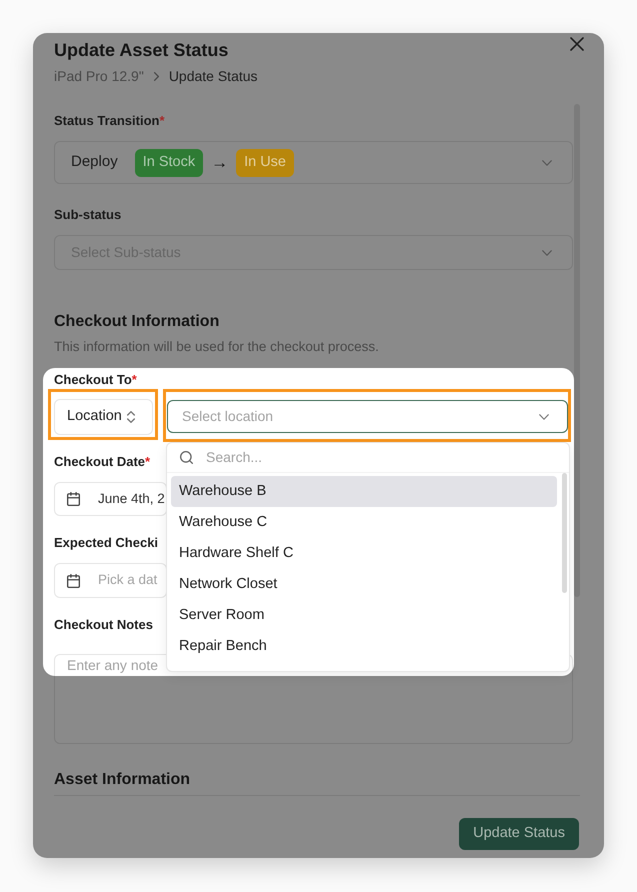 The width and height of the screenshot is (637, 892). Describe the element at coordinates (313, 162) in the screenshot. I see `status-transition-select: Deploy In Stock → In Use` at that location.